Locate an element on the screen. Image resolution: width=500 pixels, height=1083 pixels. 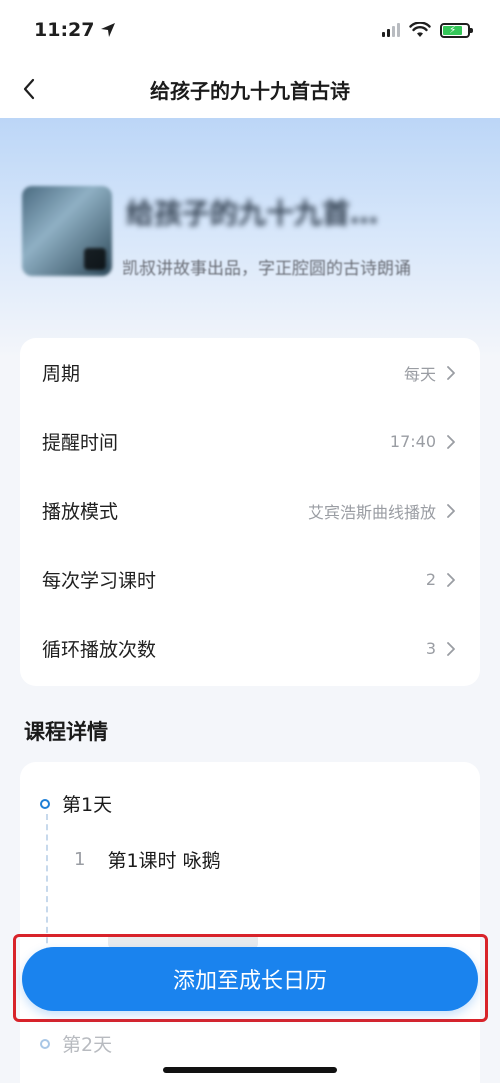
battery-charging-icon: ⚡ is located at coordinates (456, 30).